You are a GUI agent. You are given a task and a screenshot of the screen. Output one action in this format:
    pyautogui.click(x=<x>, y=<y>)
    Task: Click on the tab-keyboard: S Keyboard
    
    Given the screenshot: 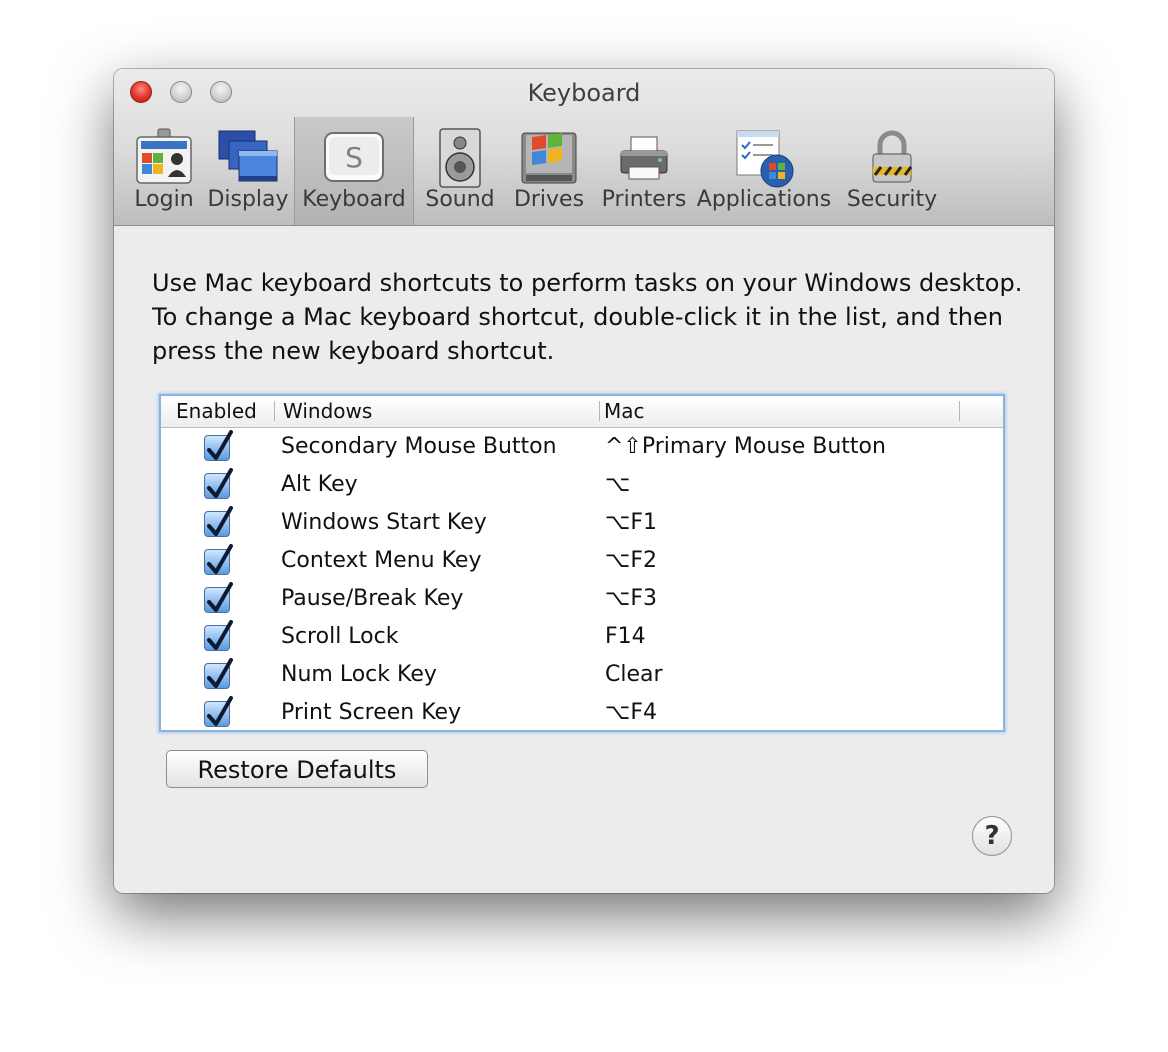 What is the action you would take?
    pyautogui.click(x=354, y=171)
    